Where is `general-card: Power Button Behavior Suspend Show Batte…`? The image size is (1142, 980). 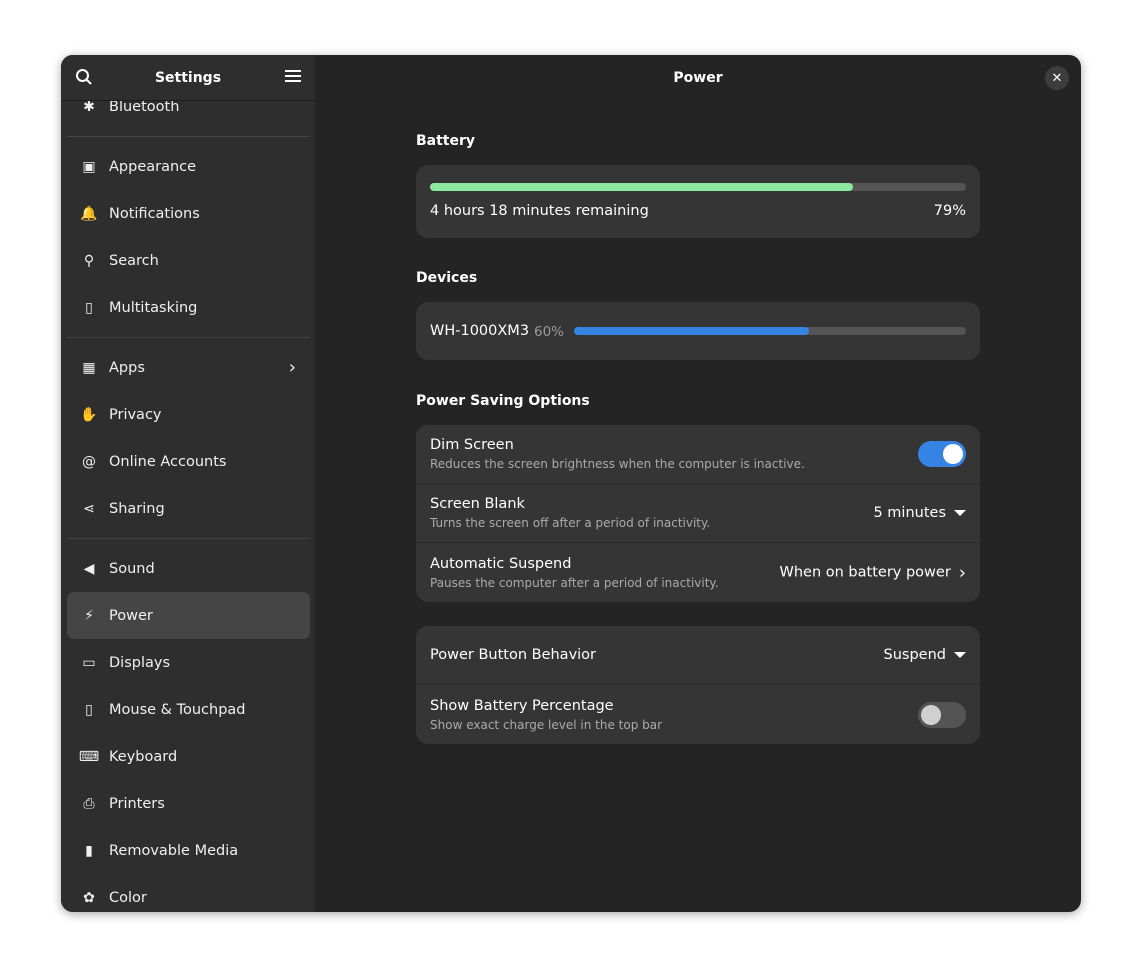 general-card: Power Button Behavior Suspend Show Batte… is located at coordinates (698, 685).